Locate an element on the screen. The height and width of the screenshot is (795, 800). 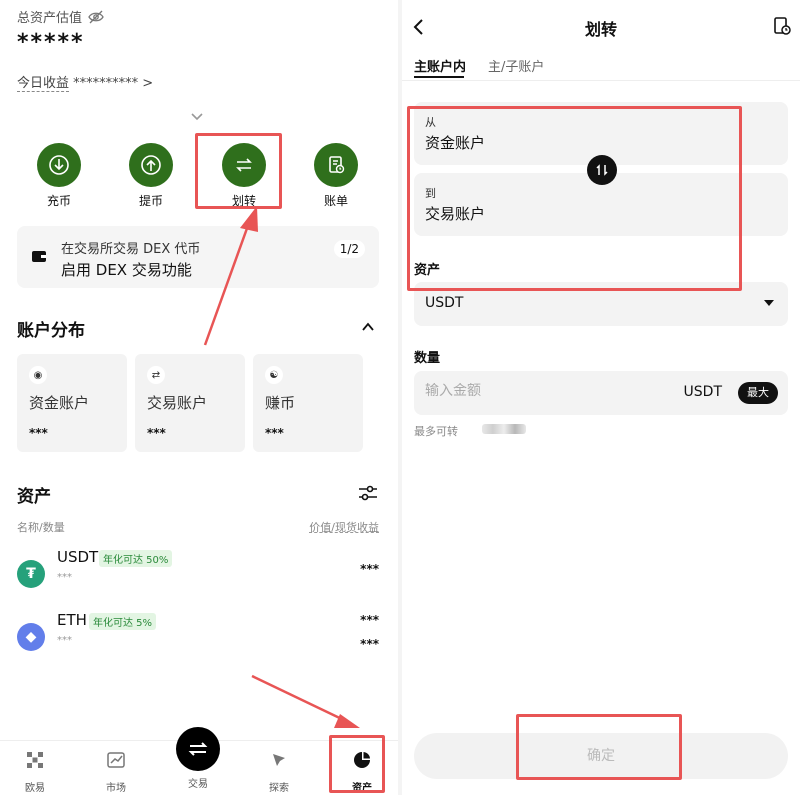
tab-okx: 欧易 is located at coordinates (35, 770).